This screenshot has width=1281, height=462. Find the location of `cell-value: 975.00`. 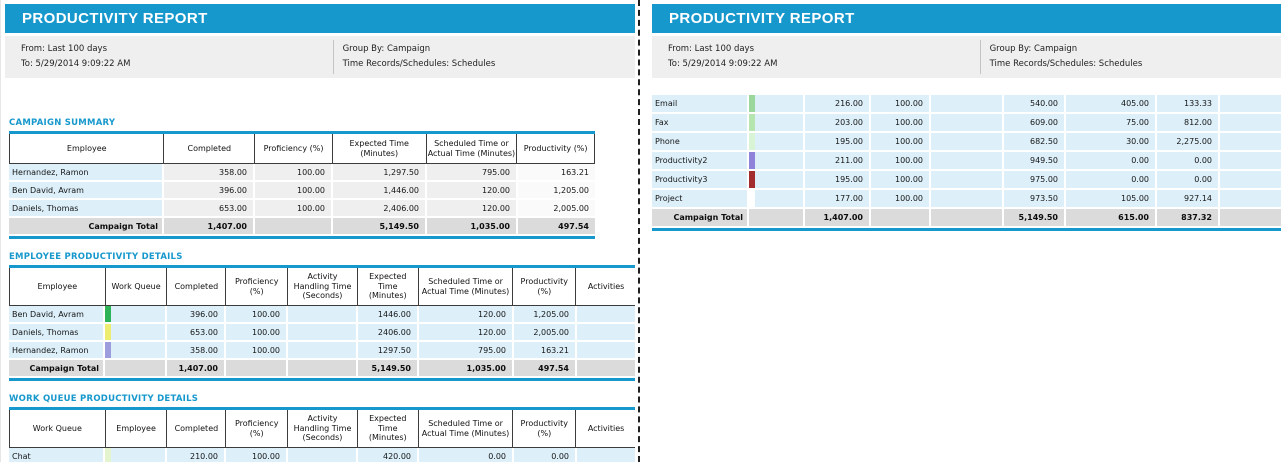

cell-value: 975.00 is located at coordinates (1035, 179).